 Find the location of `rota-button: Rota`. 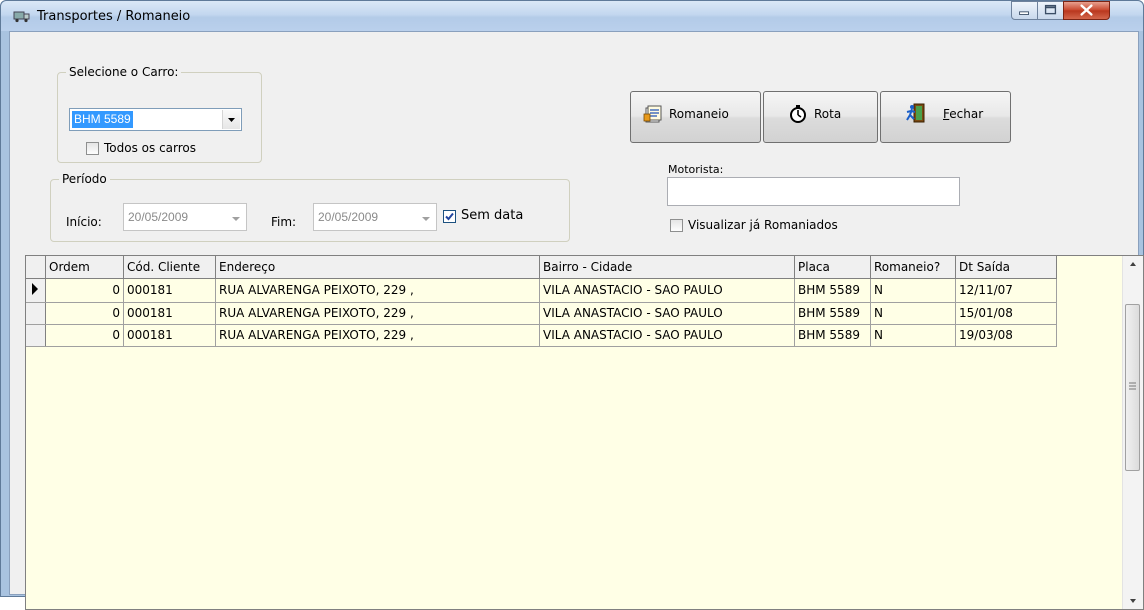

rota-button: Rota is located at coordinates (820, 117).